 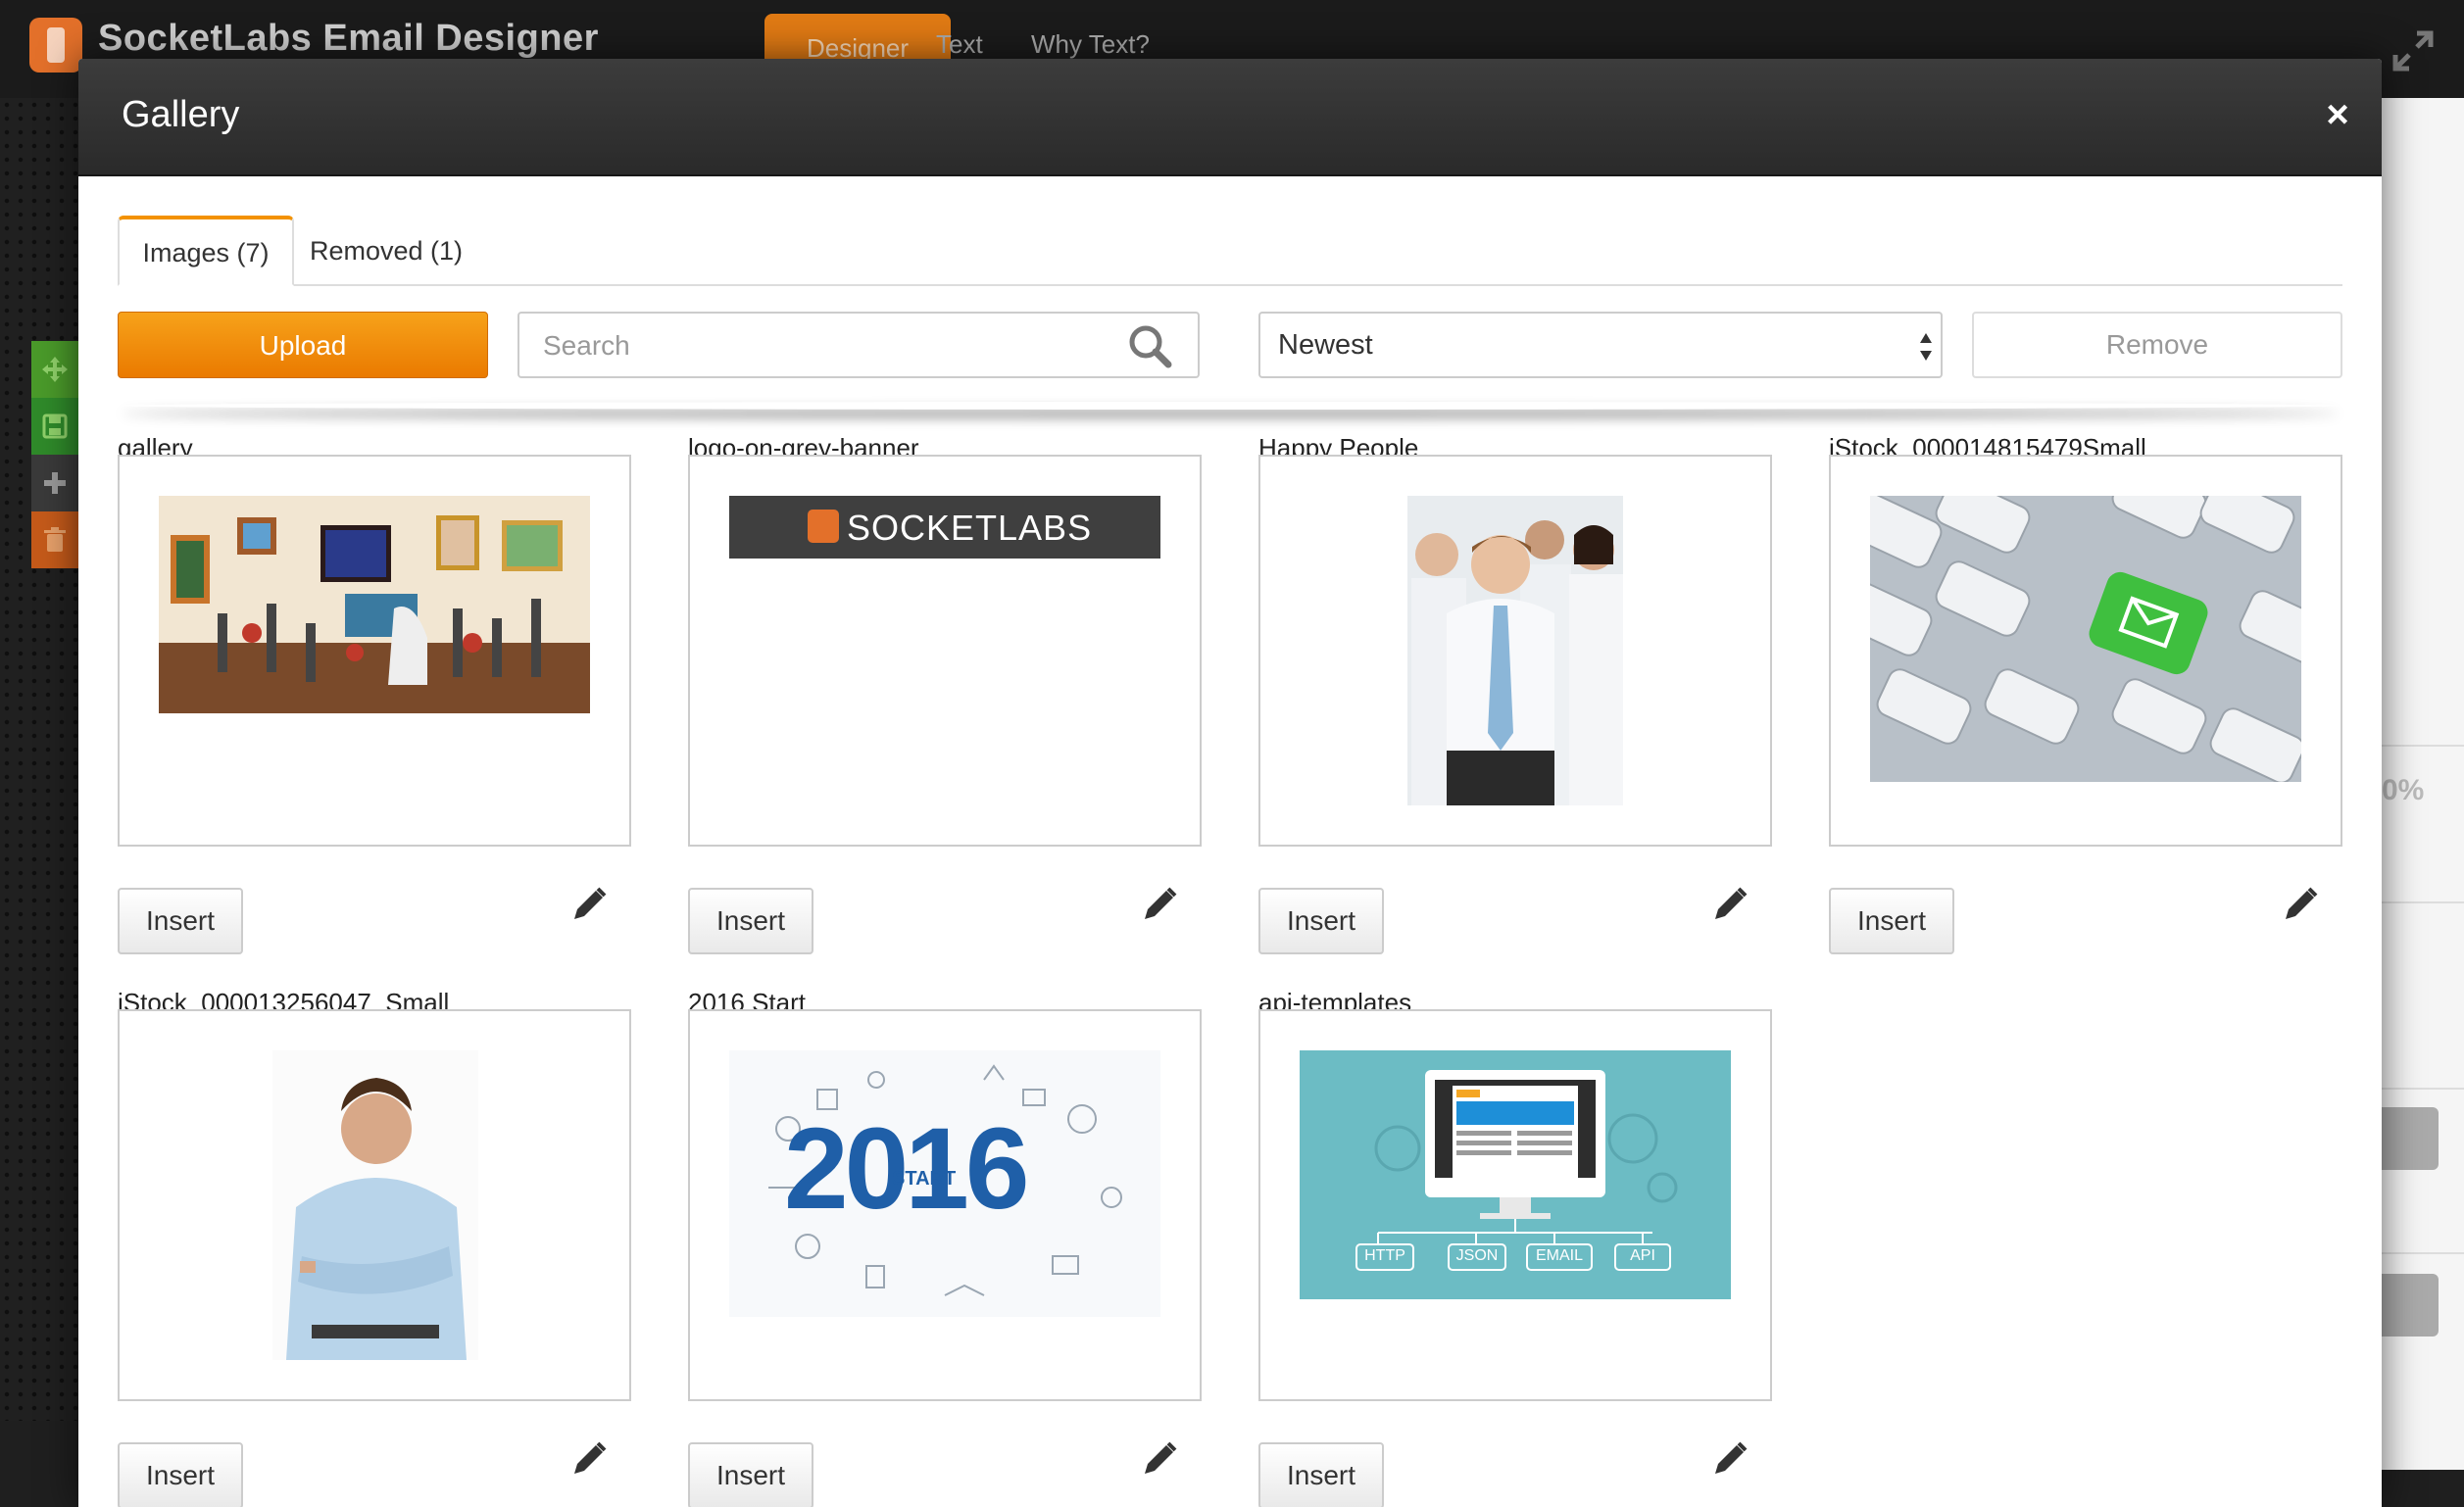 What do you see at coordinates (206, 251) in the screenshot?
I see `tab-images: Images (7)` at bounding box center [206, 251].